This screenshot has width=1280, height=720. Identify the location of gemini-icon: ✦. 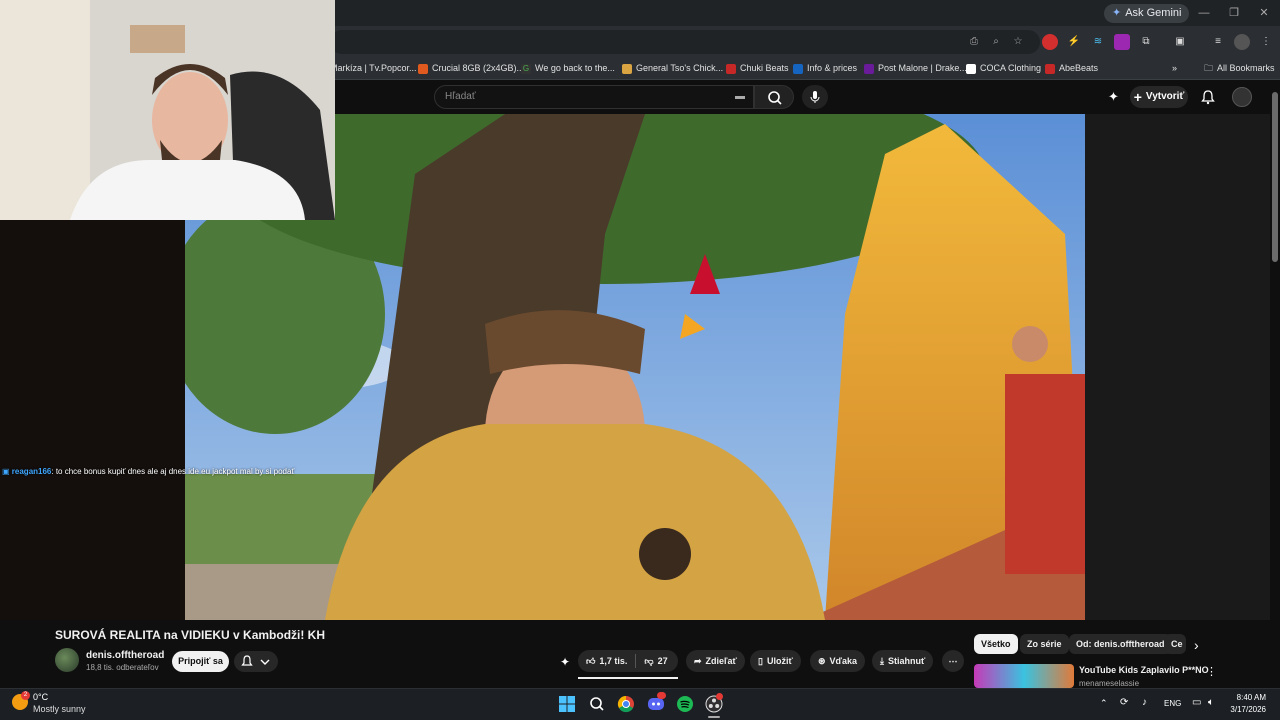
(1117, 13).